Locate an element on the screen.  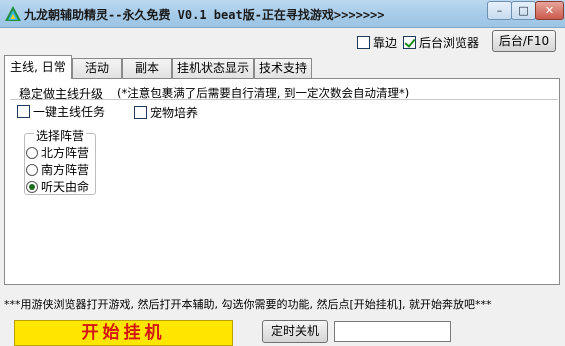
maximize-button: □ is located at coordinates (523, 10).